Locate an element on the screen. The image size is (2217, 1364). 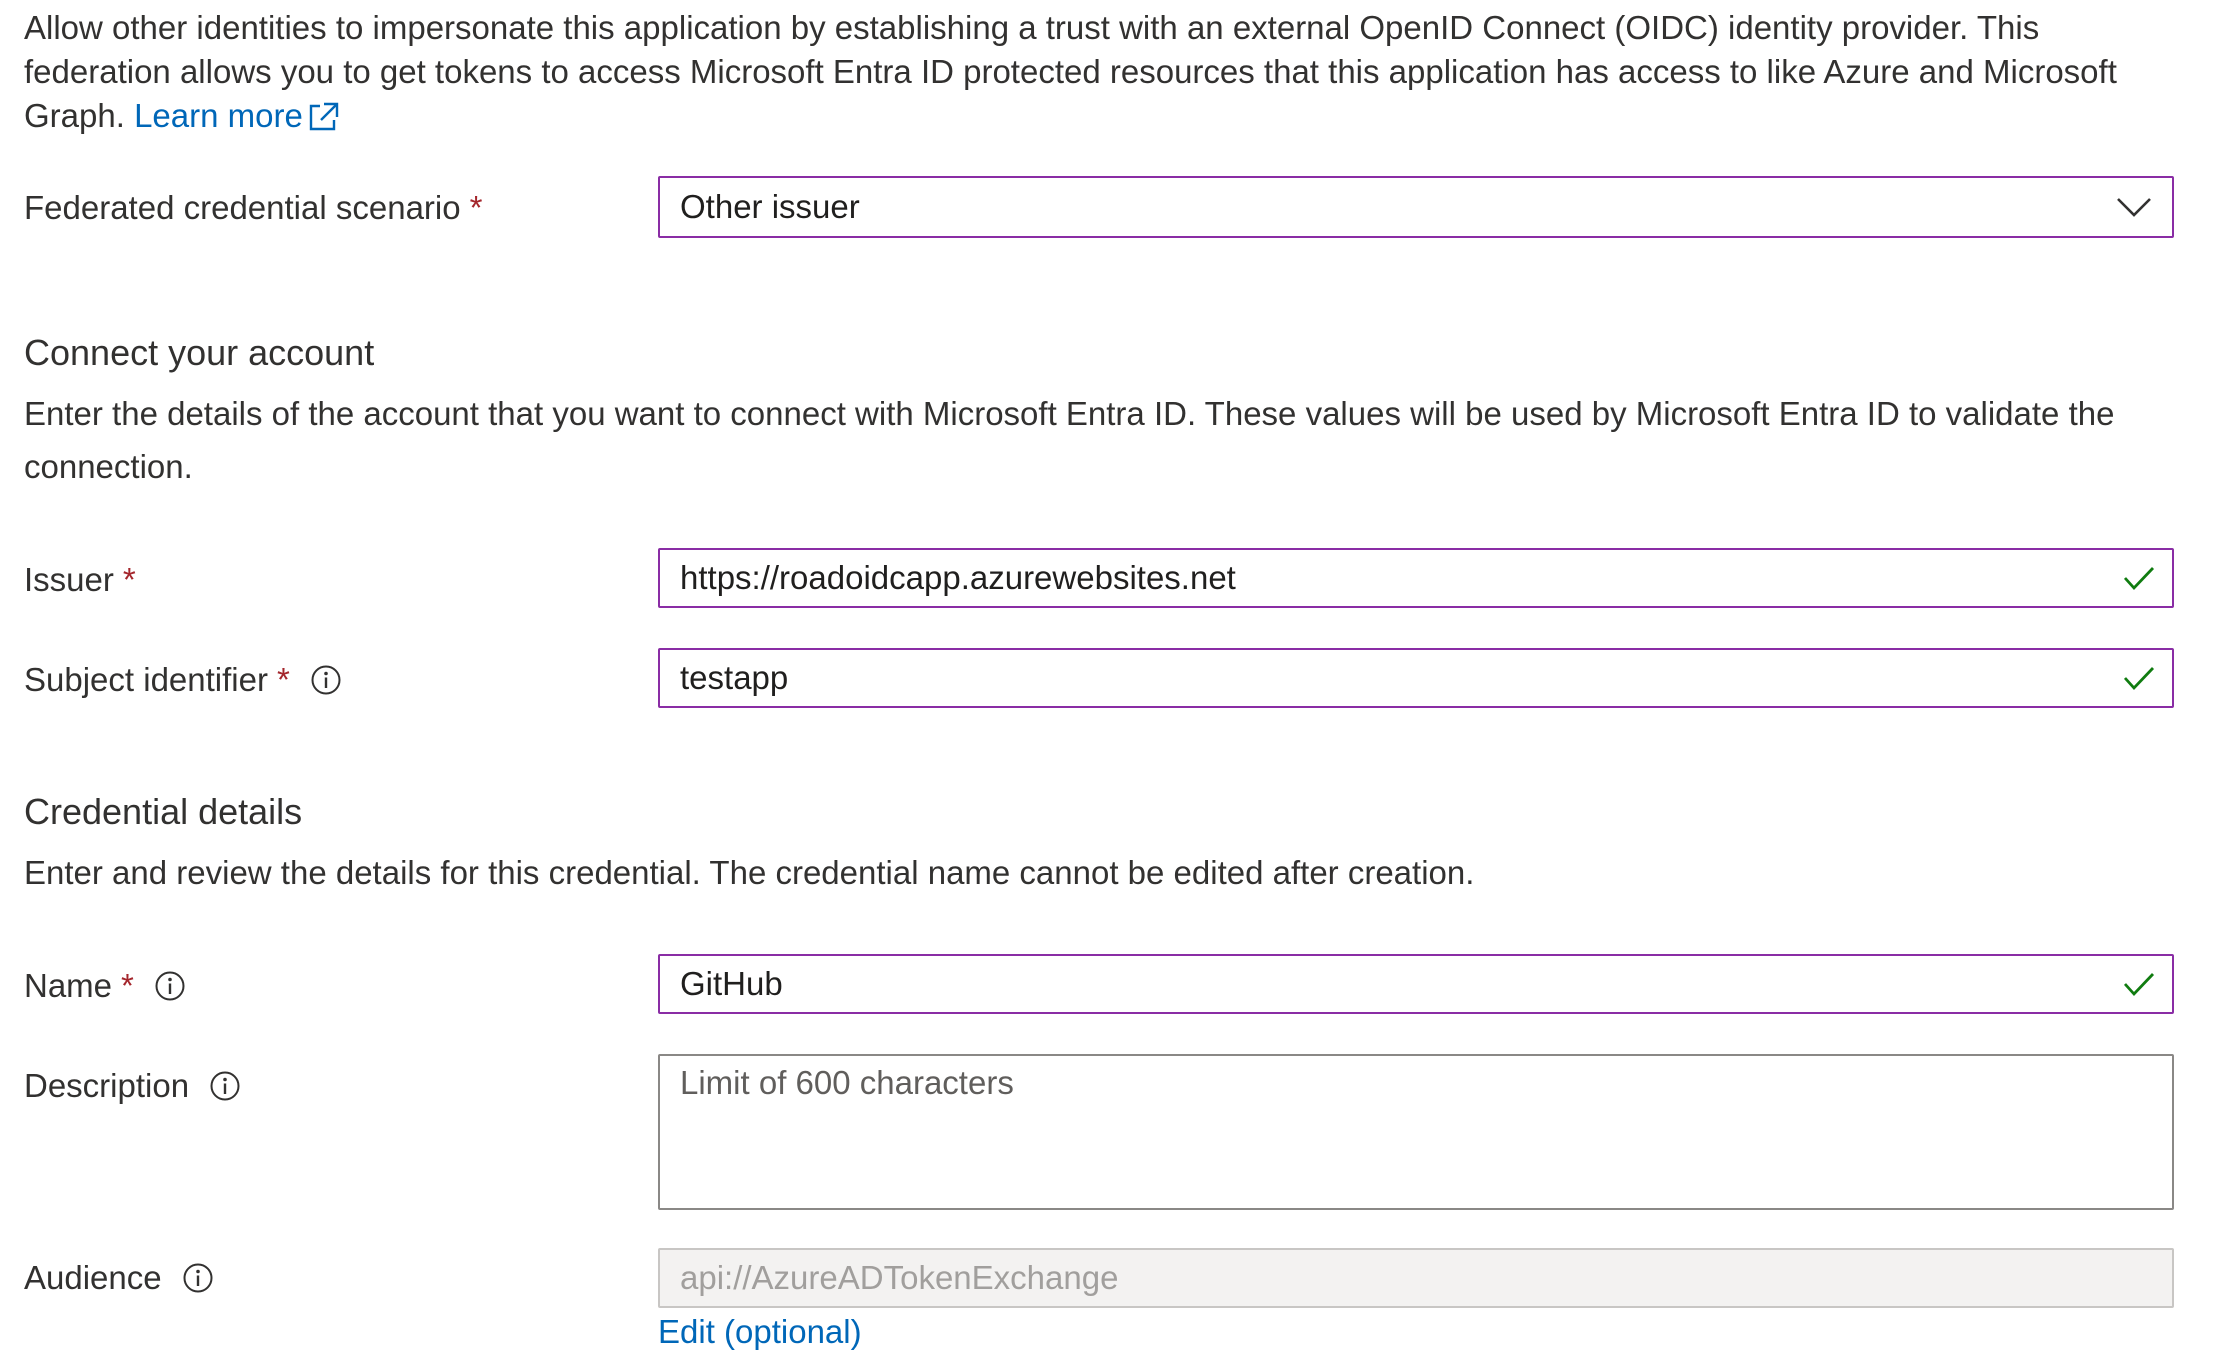
subject-input: testapp is located at coordinates (1416, 678).